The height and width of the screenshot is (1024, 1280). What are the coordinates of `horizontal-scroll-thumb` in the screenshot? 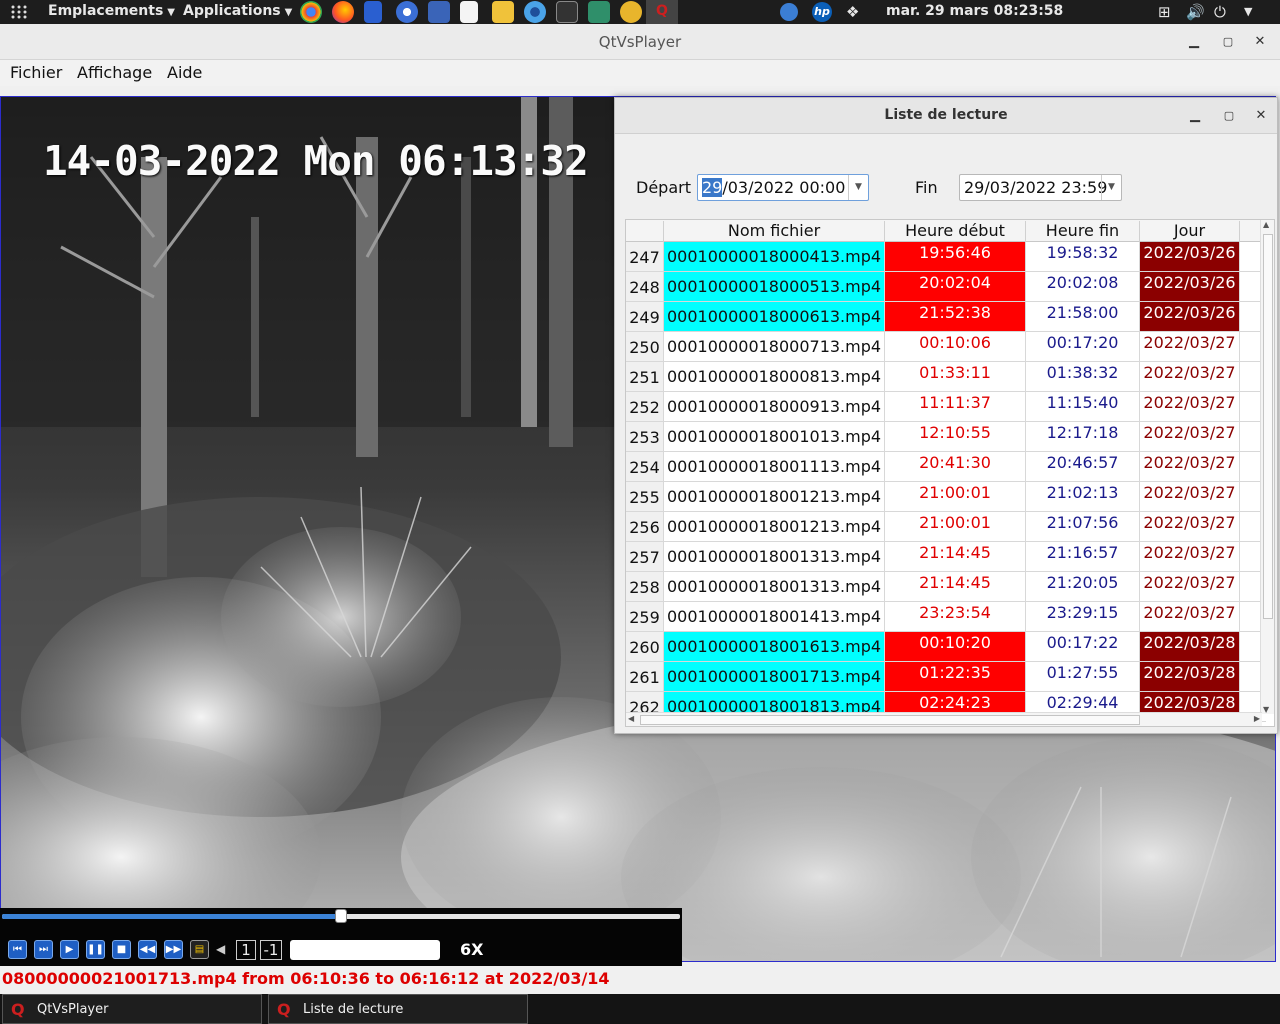 It's located at (890, 720).